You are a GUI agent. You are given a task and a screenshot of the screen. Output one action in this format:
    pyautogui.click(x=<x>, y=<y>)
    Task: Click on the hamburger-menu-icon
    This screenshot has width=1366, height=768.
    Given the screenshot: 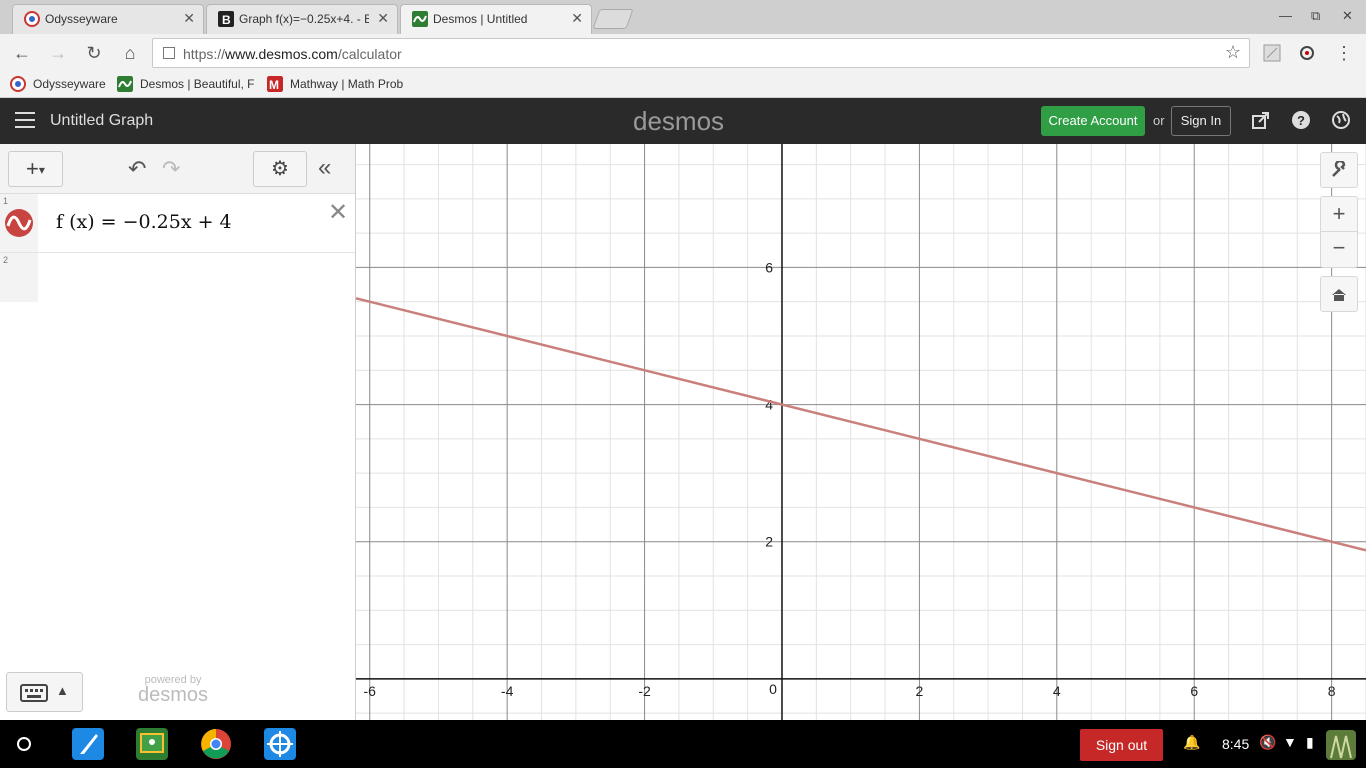 What is the action you would take?
    pyautogui.click(x=25, y=120)
    